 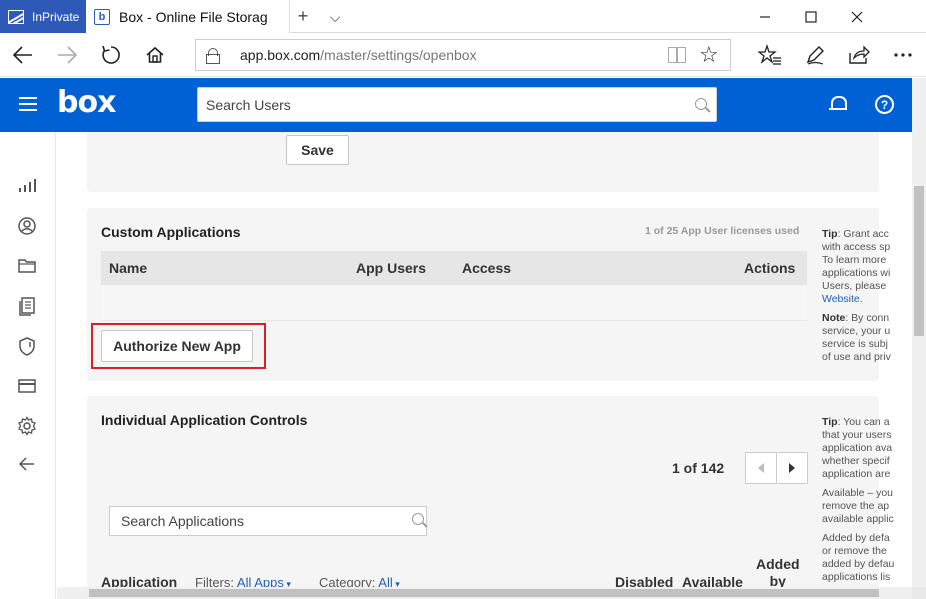 I want to click on tip-text: added by defau, so click(x=858, y=564).